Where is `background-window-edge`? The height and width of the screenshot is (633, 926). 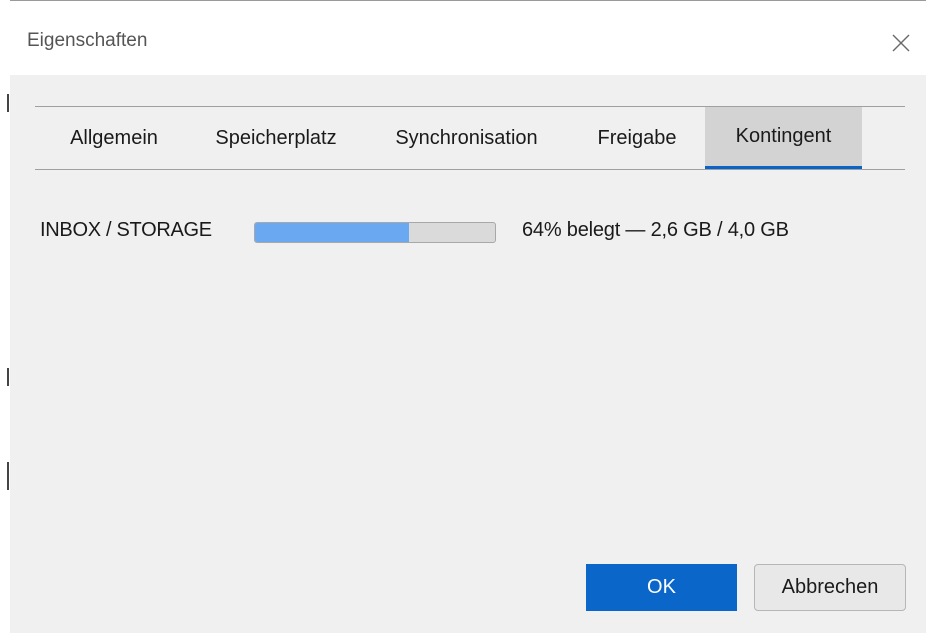
background-window-edge is located at coordinates (5, 316).